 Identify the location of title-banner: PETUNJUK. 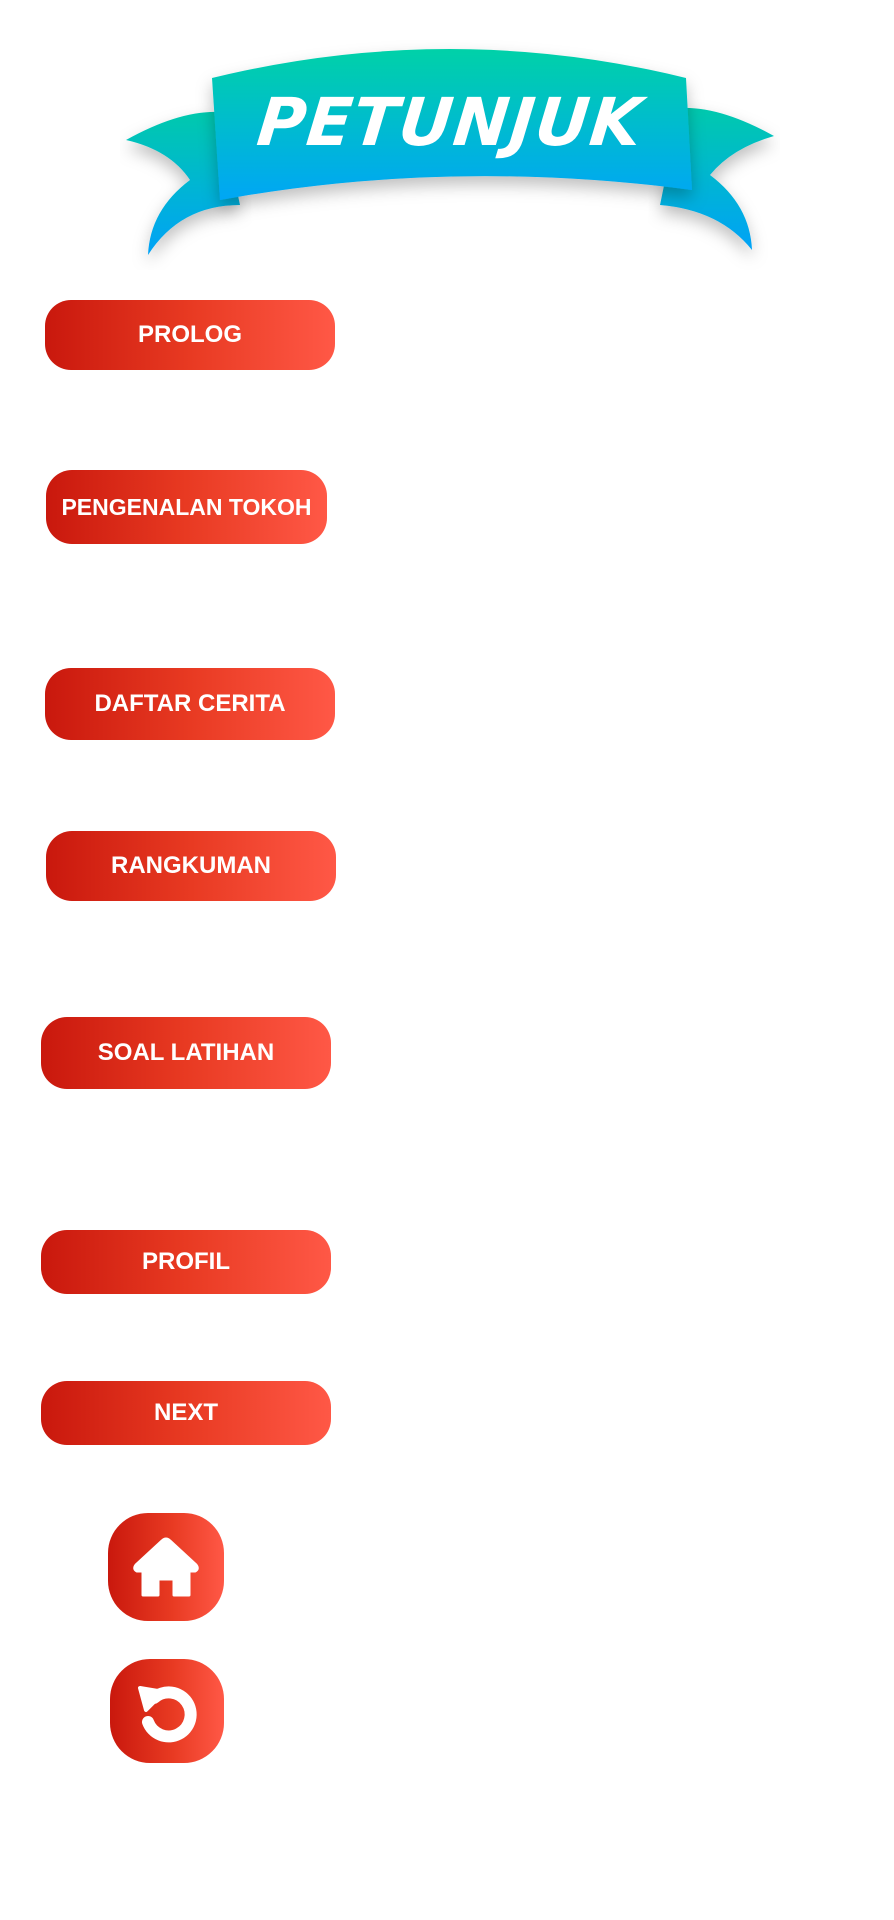
(450, 155).